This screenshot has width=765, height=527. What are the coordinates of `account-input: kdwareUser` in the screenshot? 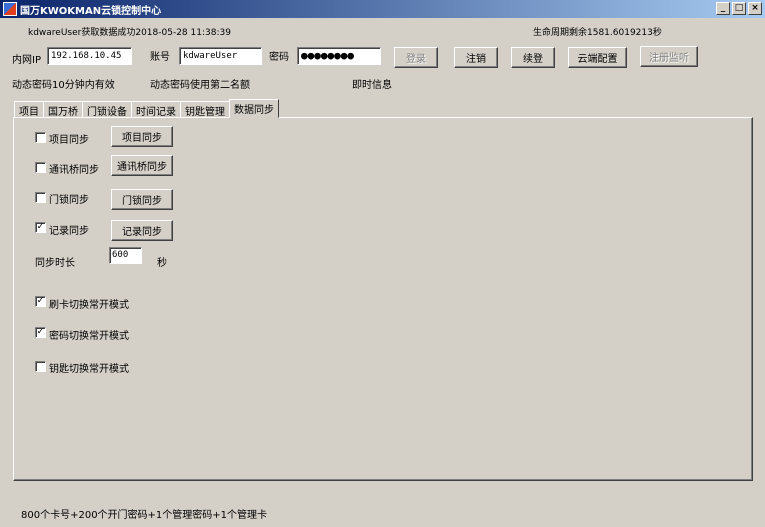 It's located at (220, 56).